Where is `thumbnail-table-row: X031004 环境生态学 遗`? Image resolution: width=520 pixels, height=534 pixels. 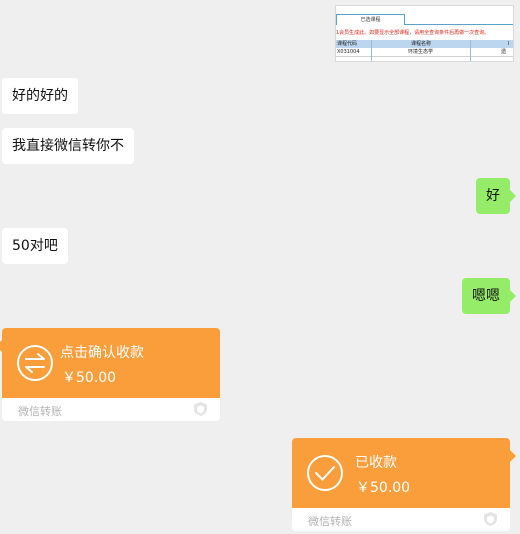
thumbnail-table-row: X031004 环境生态学 遗 is located at coordinates (424, 52).